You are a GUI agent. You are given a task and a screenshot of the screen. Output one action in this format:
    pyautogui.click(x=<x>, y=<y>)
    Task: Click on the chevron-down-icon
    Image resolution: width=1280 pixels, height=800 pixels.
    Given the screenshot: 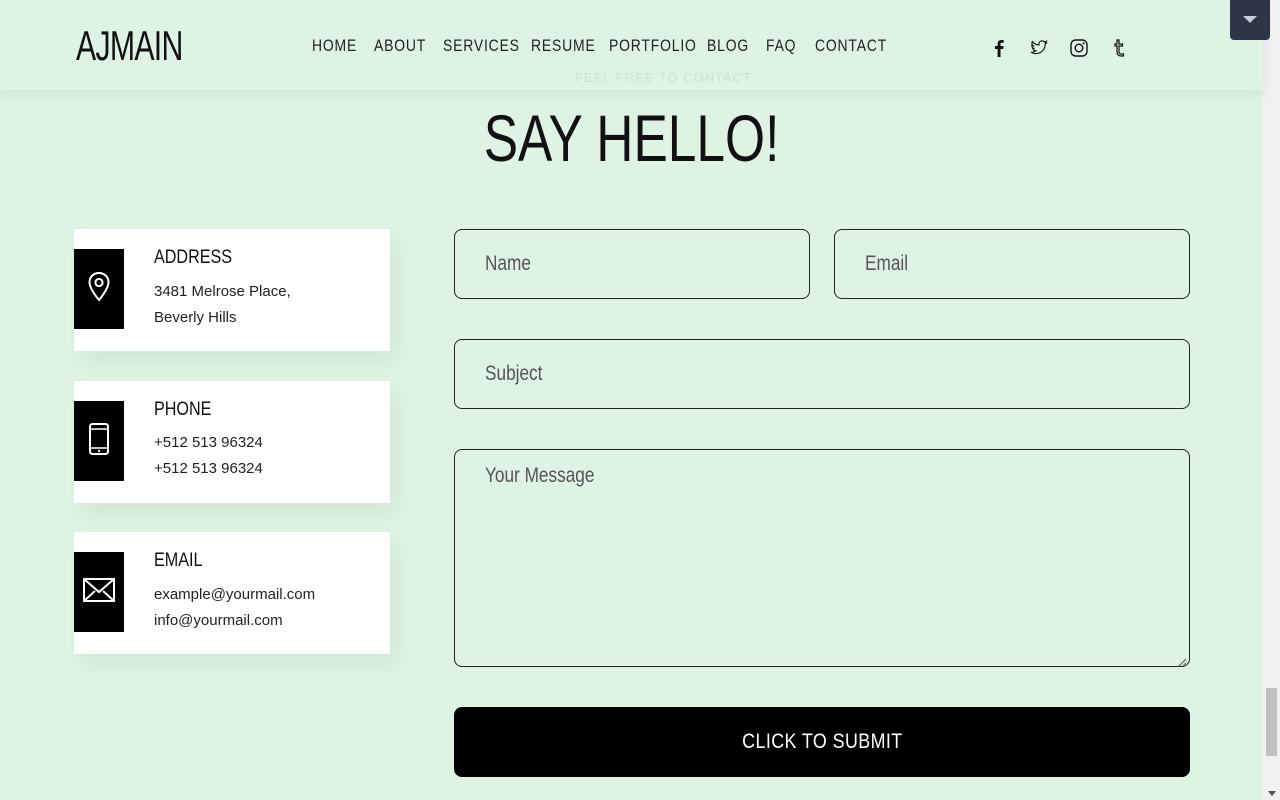 What is the action you would take?
    pyautogui.click(x=1250, y=20)
    